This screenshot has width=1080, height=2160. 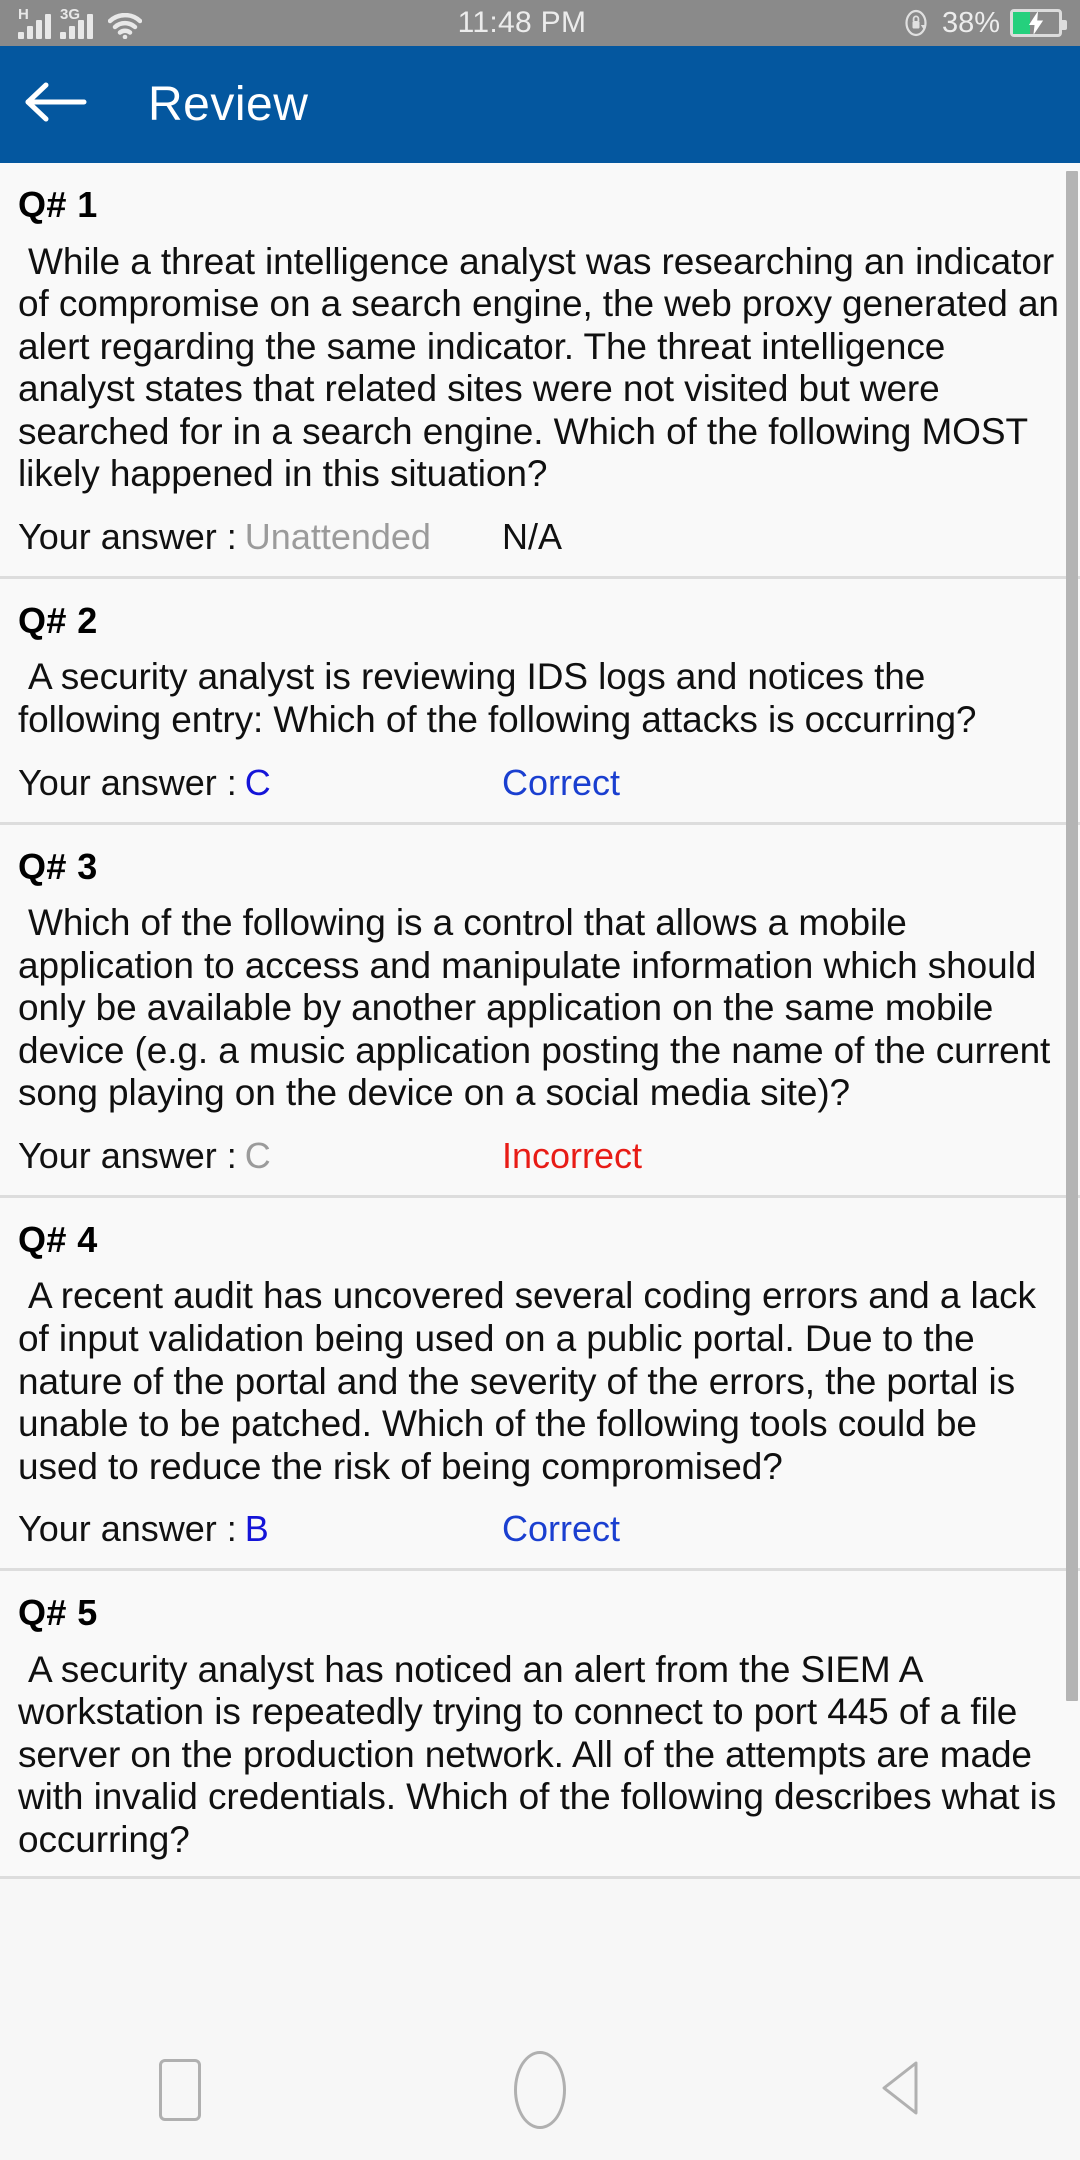 I want to click on back-arrow-icon, so click(x=55, y=104).